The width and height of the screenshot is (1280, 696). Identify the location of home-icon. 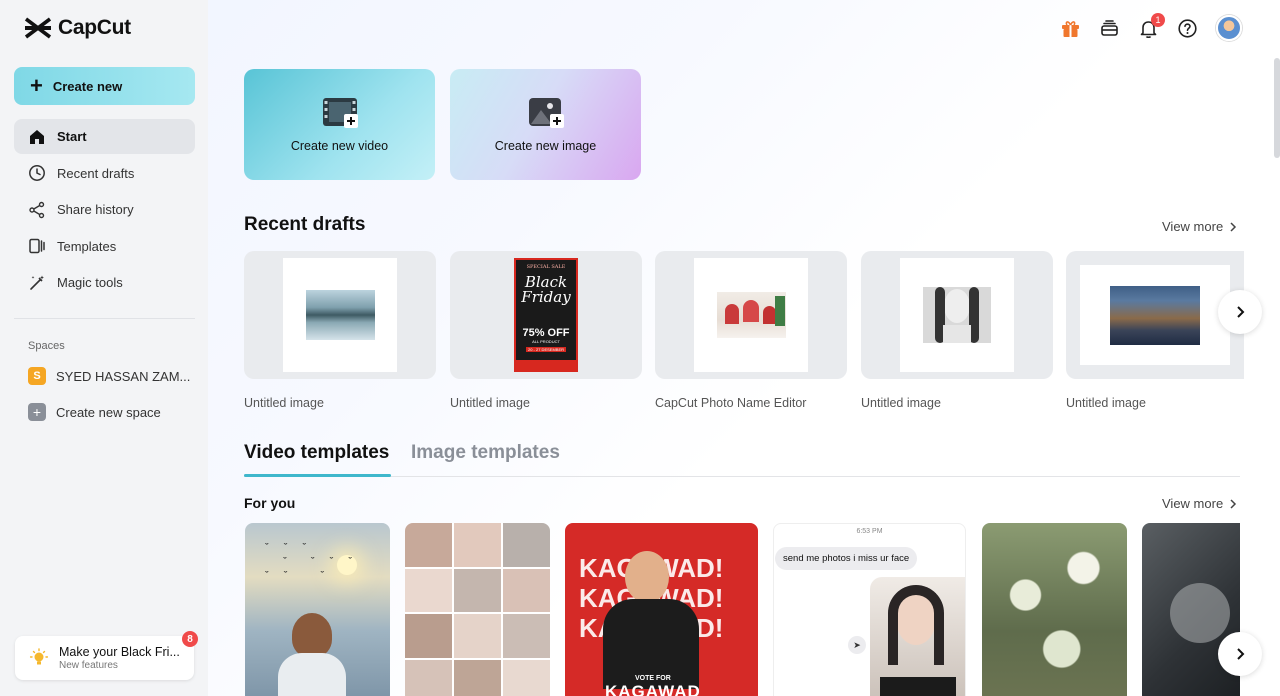
(37, 136).